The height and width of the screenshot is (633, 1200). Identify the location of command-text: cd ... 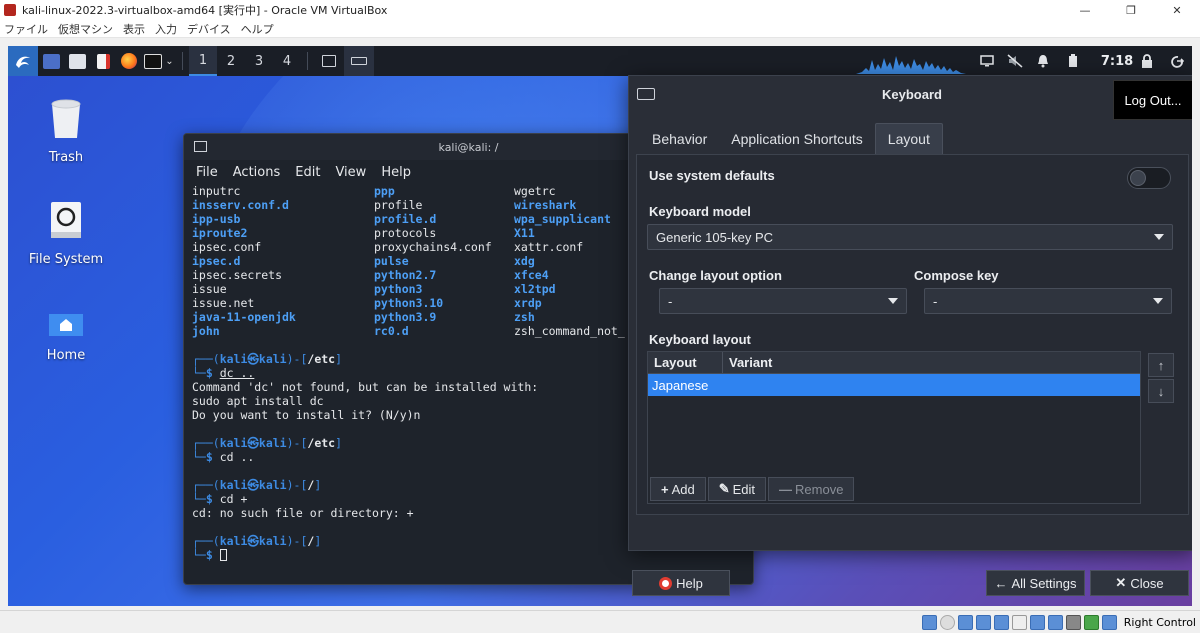
(237, 457).